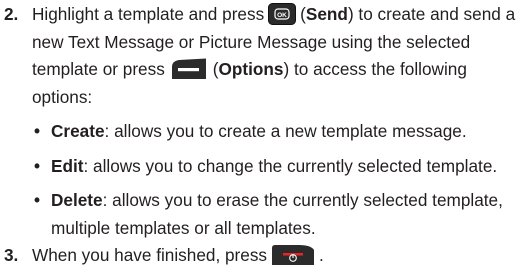 This screenshot has width=529, height=272. Describe the element at coordinates (11, 14) in the screenshot. I see `step-number: 2.` at that location.